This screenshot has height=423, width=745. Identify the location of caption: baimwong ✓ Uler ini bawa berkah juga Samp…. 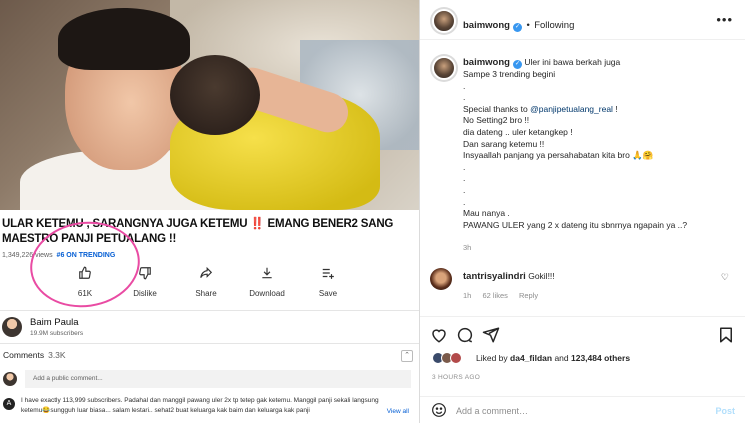
(598, 144).